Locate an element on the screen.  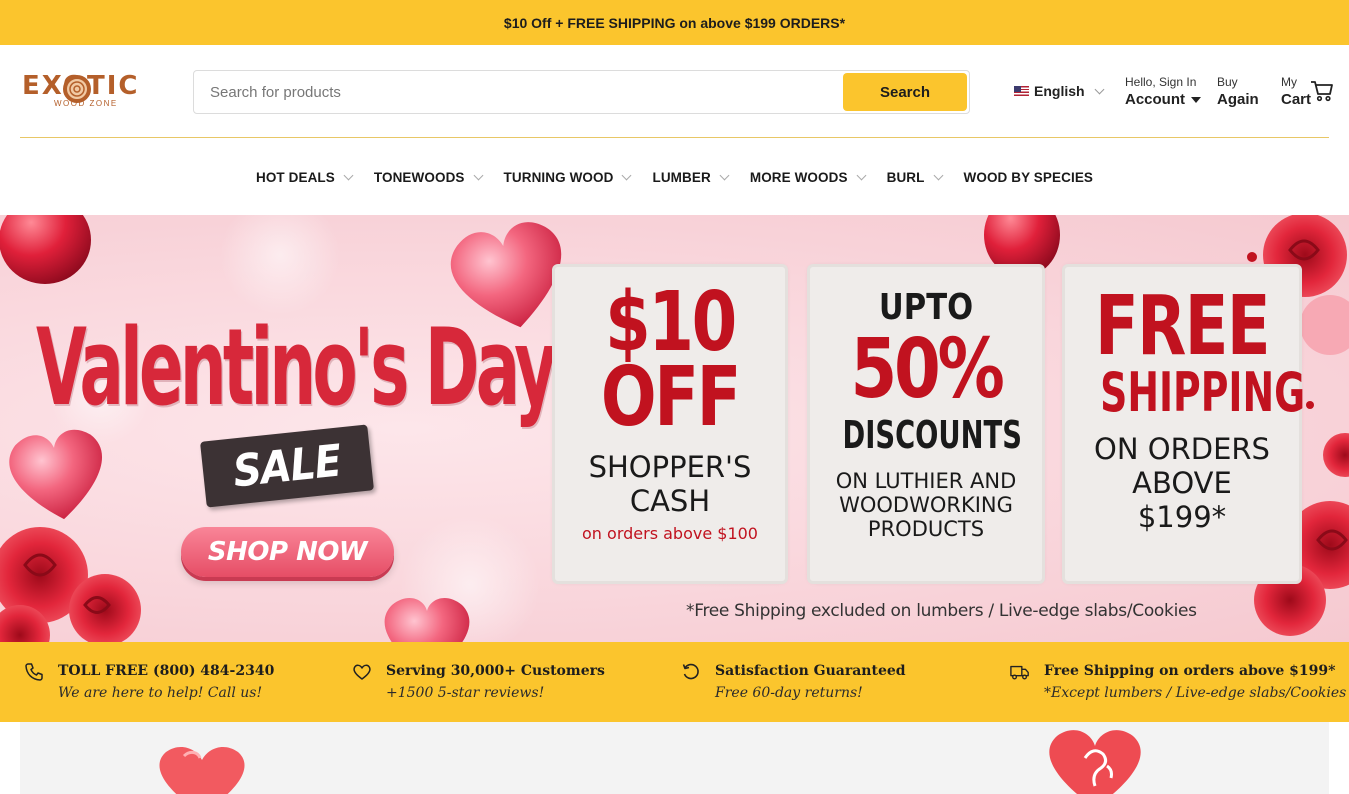
buy-again-top: Buy is located at coordinates (1227, 82).